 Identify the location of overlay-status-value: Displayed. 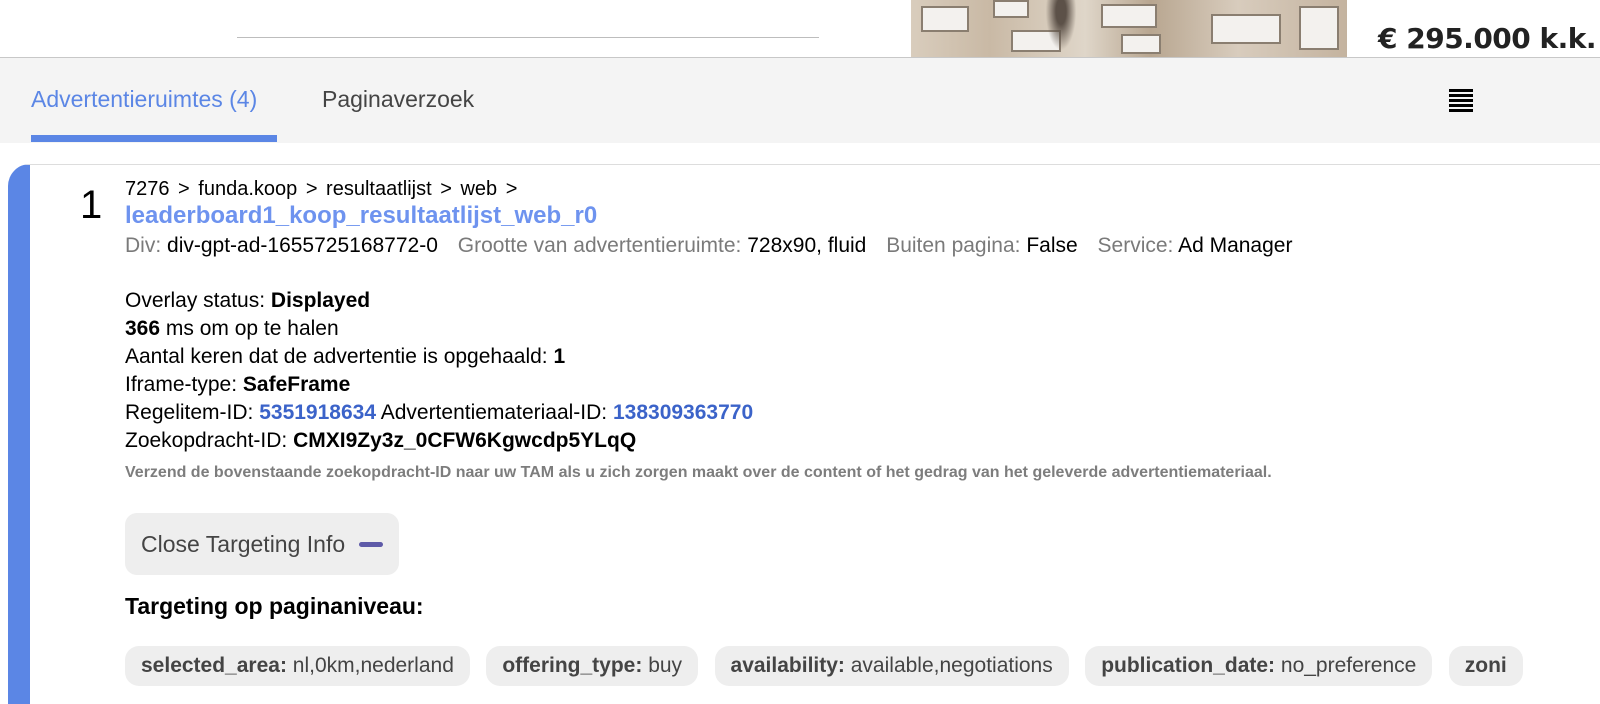
(320, 300).